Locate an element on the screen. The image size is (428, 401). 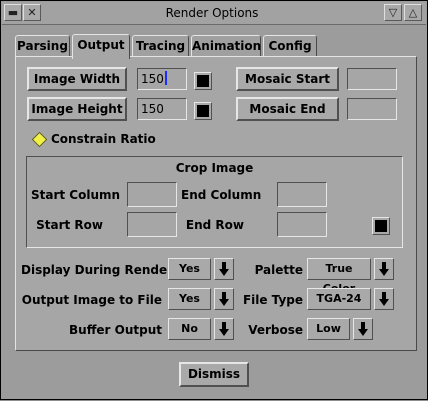
output-image-to-file-dropdown is located at coordinates (224, 299).